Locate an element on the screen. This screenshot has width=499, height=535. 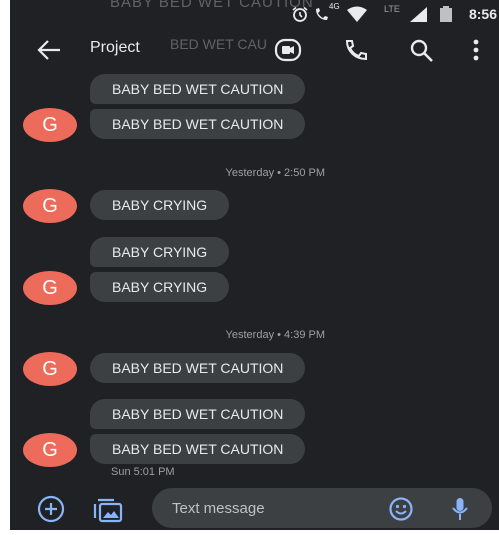
emoji-icon is located at coordinates (401, 509).